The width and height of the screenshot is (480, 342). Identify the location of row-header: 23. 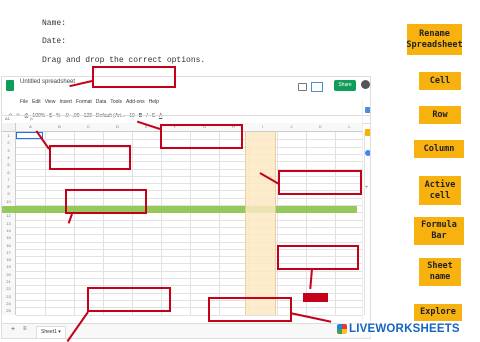
(8, 296).